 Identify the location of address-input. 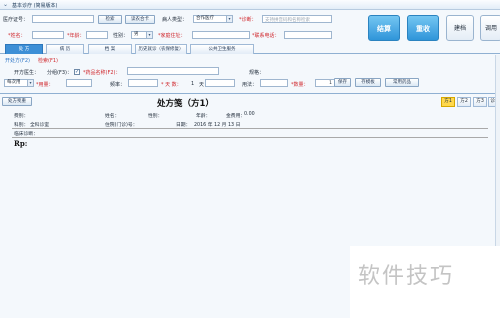
(221, 35).